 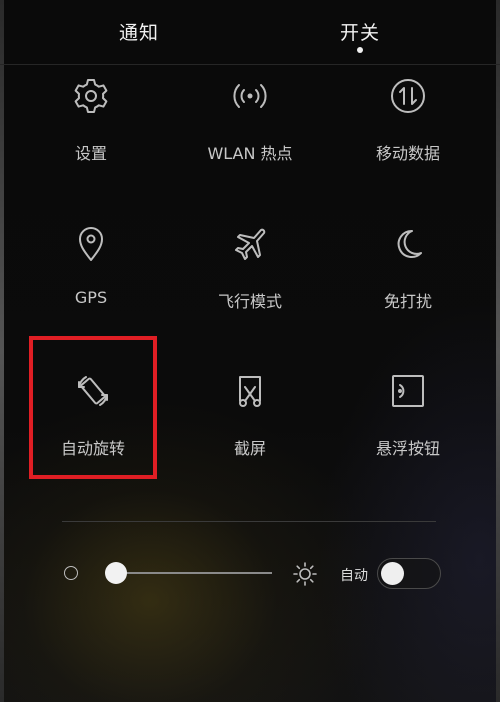 I want to click on brightness-low-icon, so click(x=71, y=573).